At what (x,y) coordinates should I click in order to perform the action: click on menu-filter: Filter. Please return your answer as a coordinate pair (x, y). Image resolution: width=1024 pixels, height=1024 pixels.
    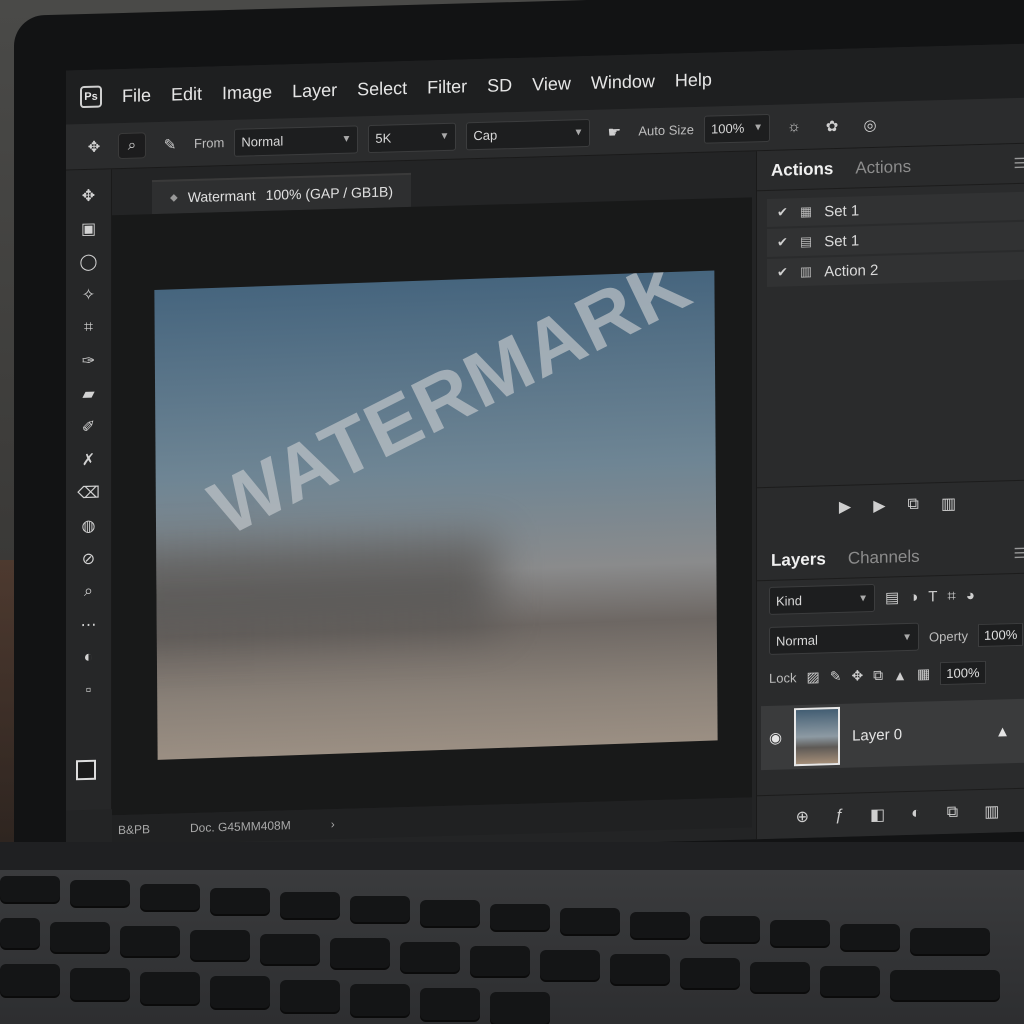
    Looking at the image, I should click on (447, 87).